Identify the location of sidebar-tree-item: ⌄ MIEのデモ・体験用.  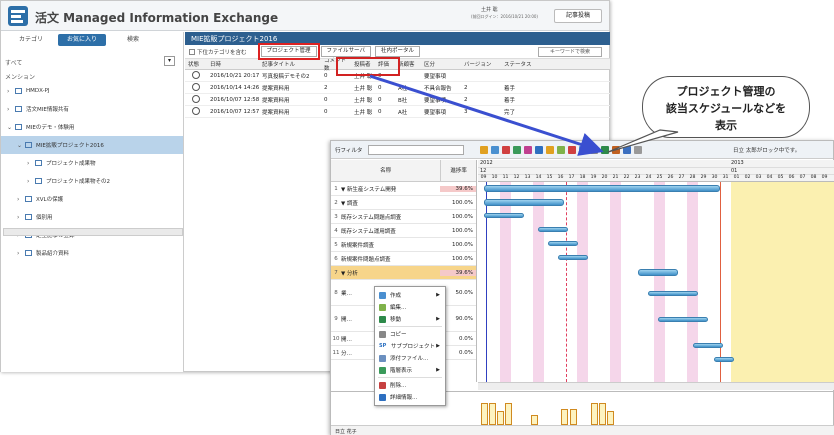
(92, 127).